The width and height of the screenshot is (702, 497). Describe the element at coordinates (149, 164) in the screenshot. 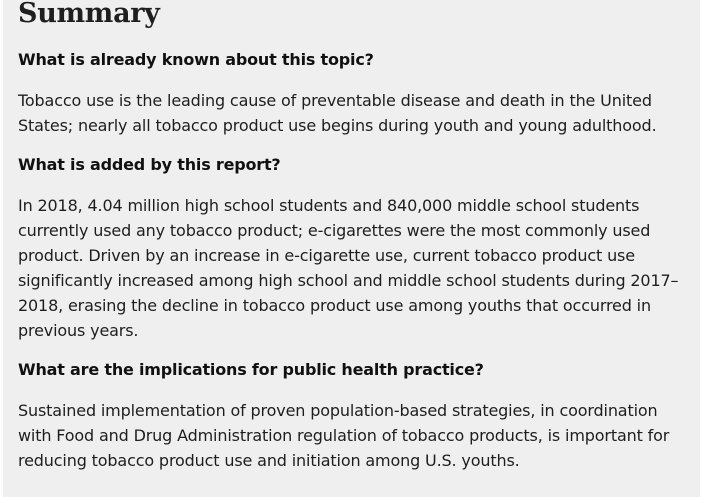

I see `question-added-by-report: What is added by this report?` at that location.